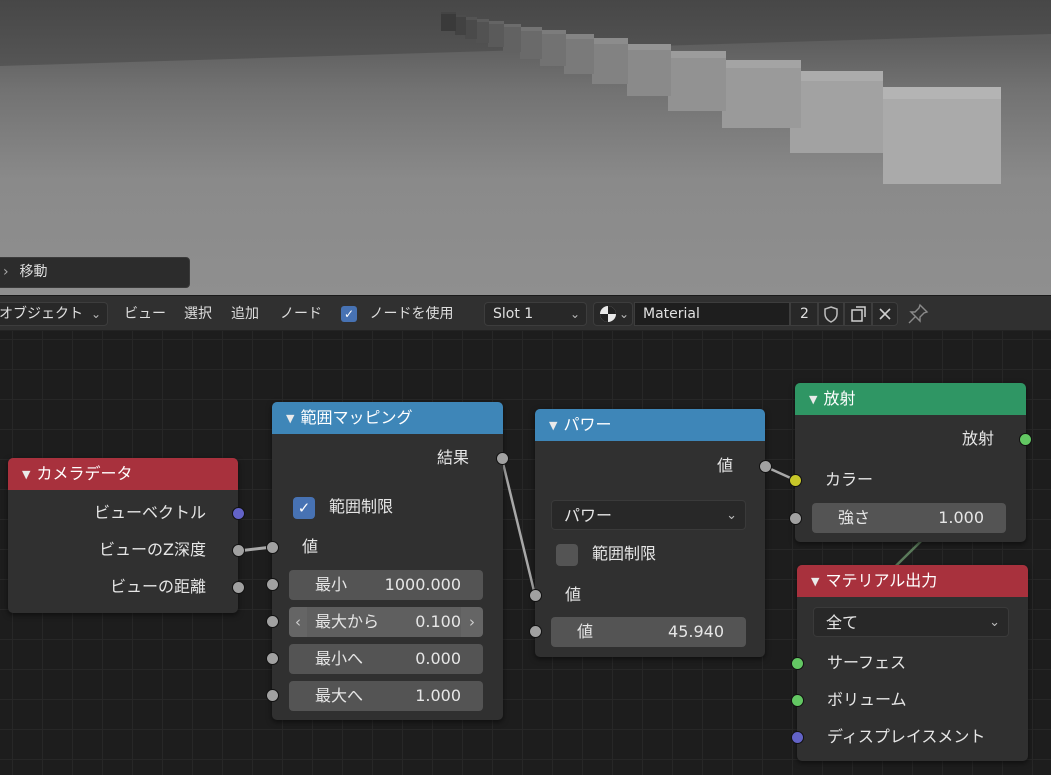 Image resolution: width=1051 pixels, height=775 pixels. Describe the element at coordinates (867, 699) in the screenshot. I see `input-label: ボリューム` at that location.